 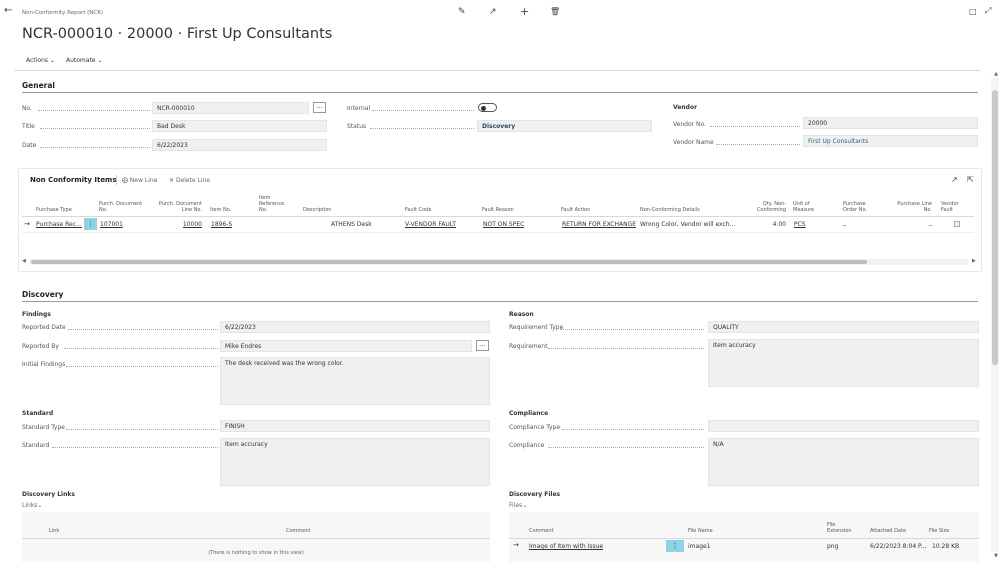 I want to click on files-col-size: File Size, so click(x=939, y=531).